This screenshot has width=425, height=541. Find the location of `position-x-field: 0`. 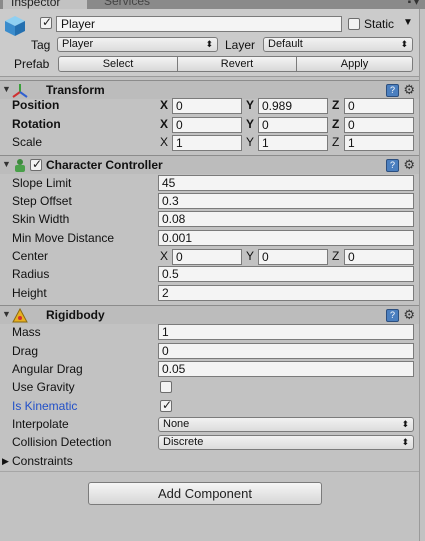

position-x-field: 0 is located at coordinates (207, 106).